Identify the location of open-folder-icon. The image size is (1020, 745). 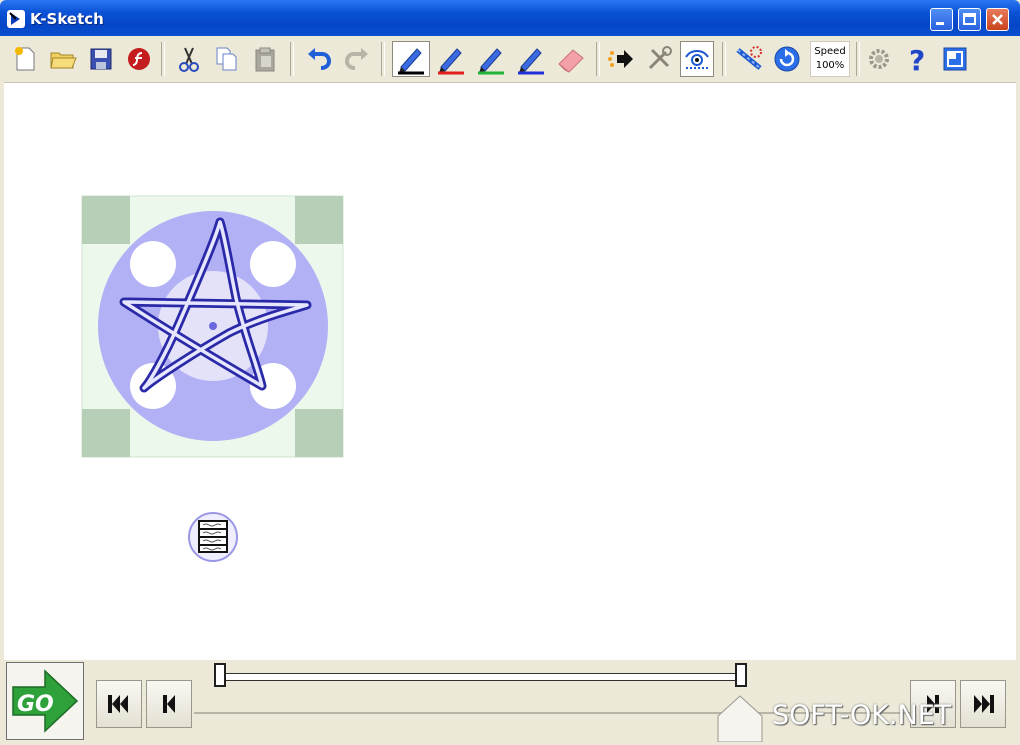
(63, 60).